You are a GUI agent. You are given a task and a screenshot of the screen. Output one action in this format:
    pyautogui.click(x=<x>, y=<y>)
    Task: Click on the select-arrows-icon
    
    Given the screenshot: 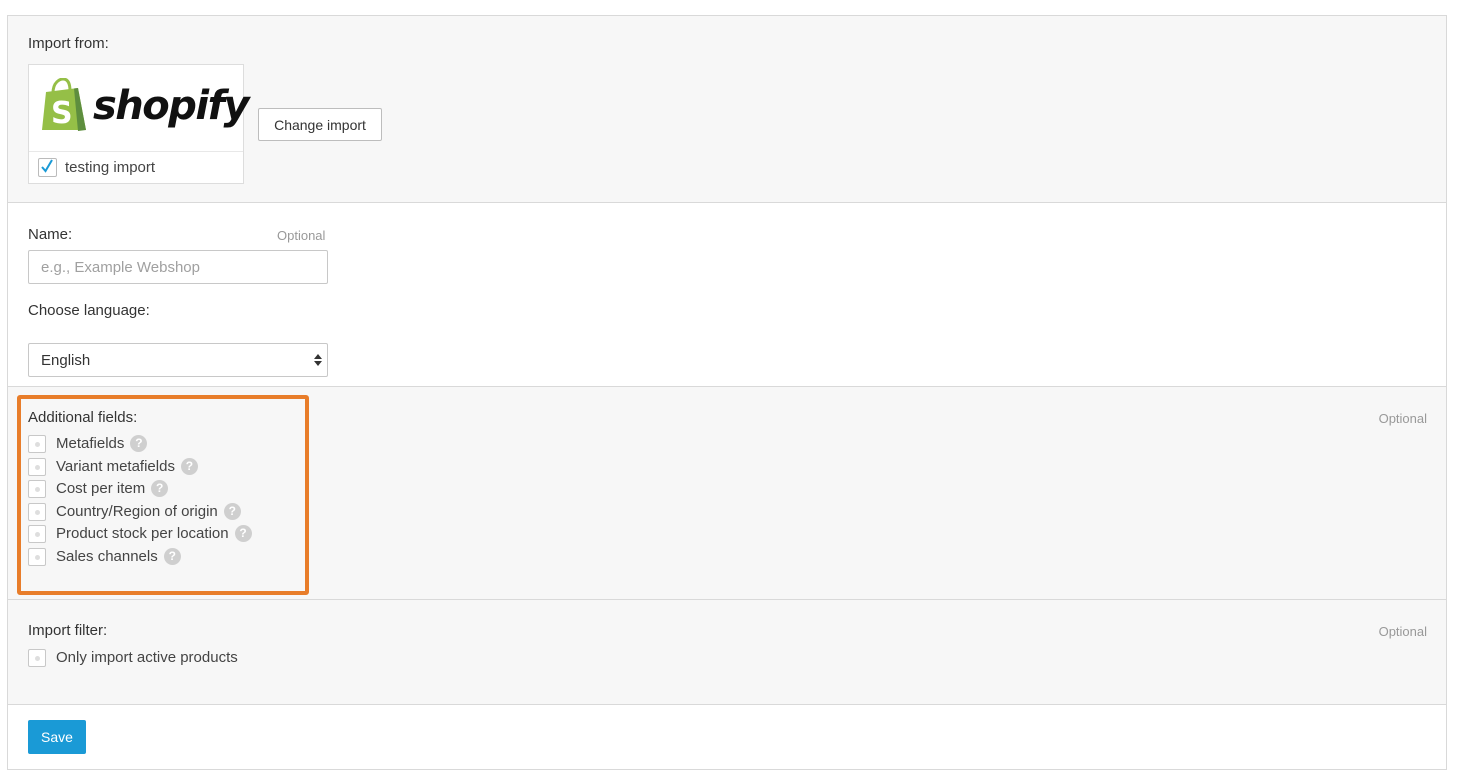 What is the action you would take?
    pyautogui.click(x=318, y=360)
    